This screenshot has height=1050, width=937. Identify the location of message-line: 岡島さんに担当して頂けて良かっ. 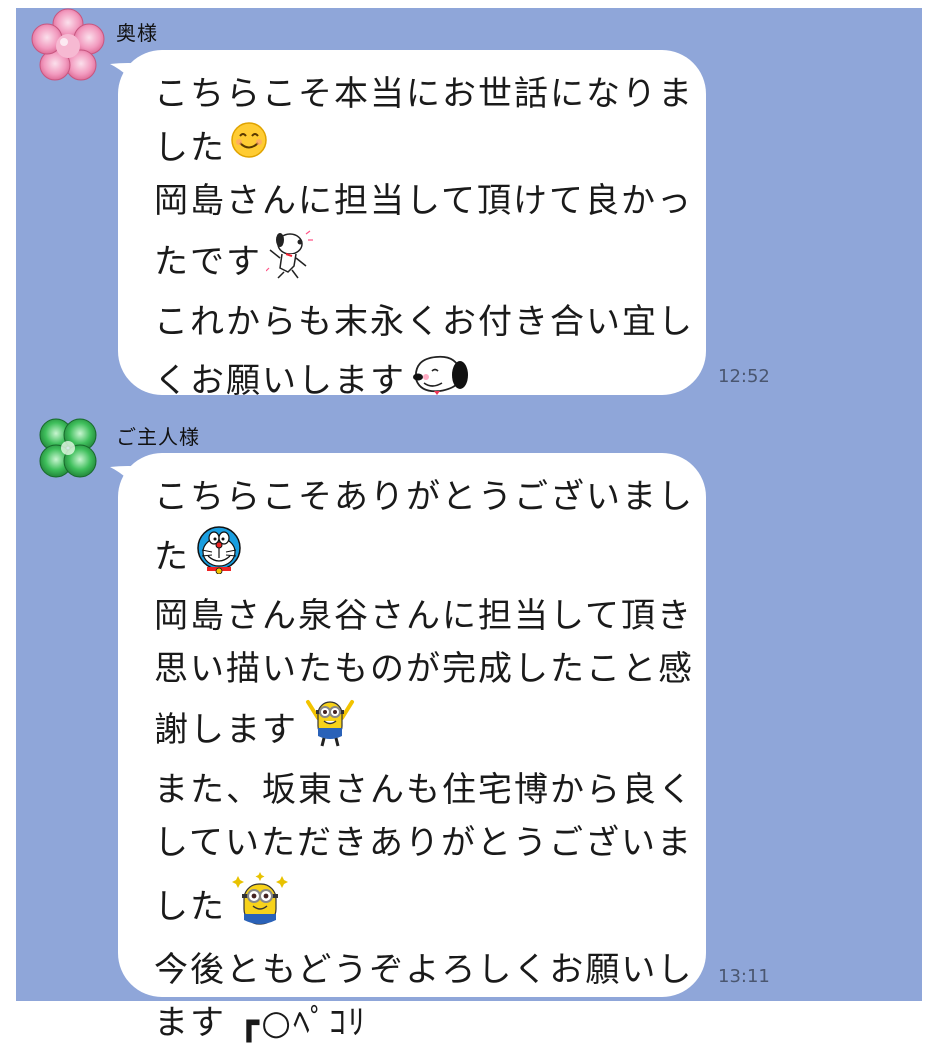
(423, 201).